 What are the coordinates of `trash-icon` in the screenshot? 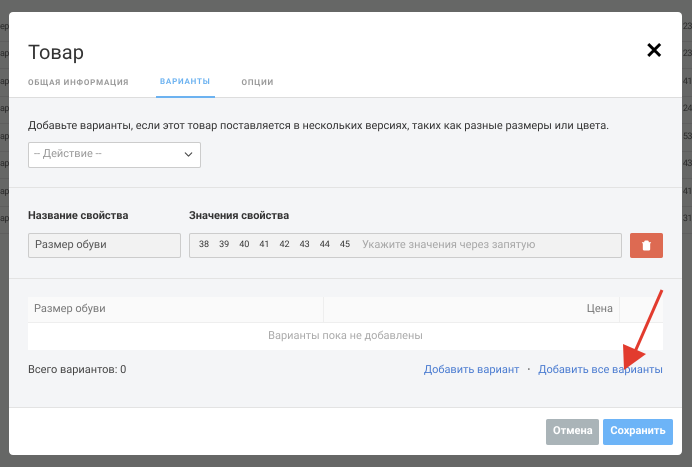 It's located at (646, 245).